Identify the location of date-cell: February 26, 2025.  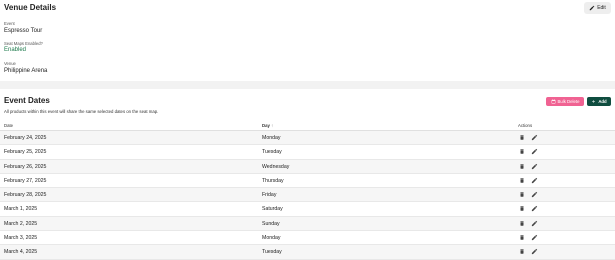
(25, 166).